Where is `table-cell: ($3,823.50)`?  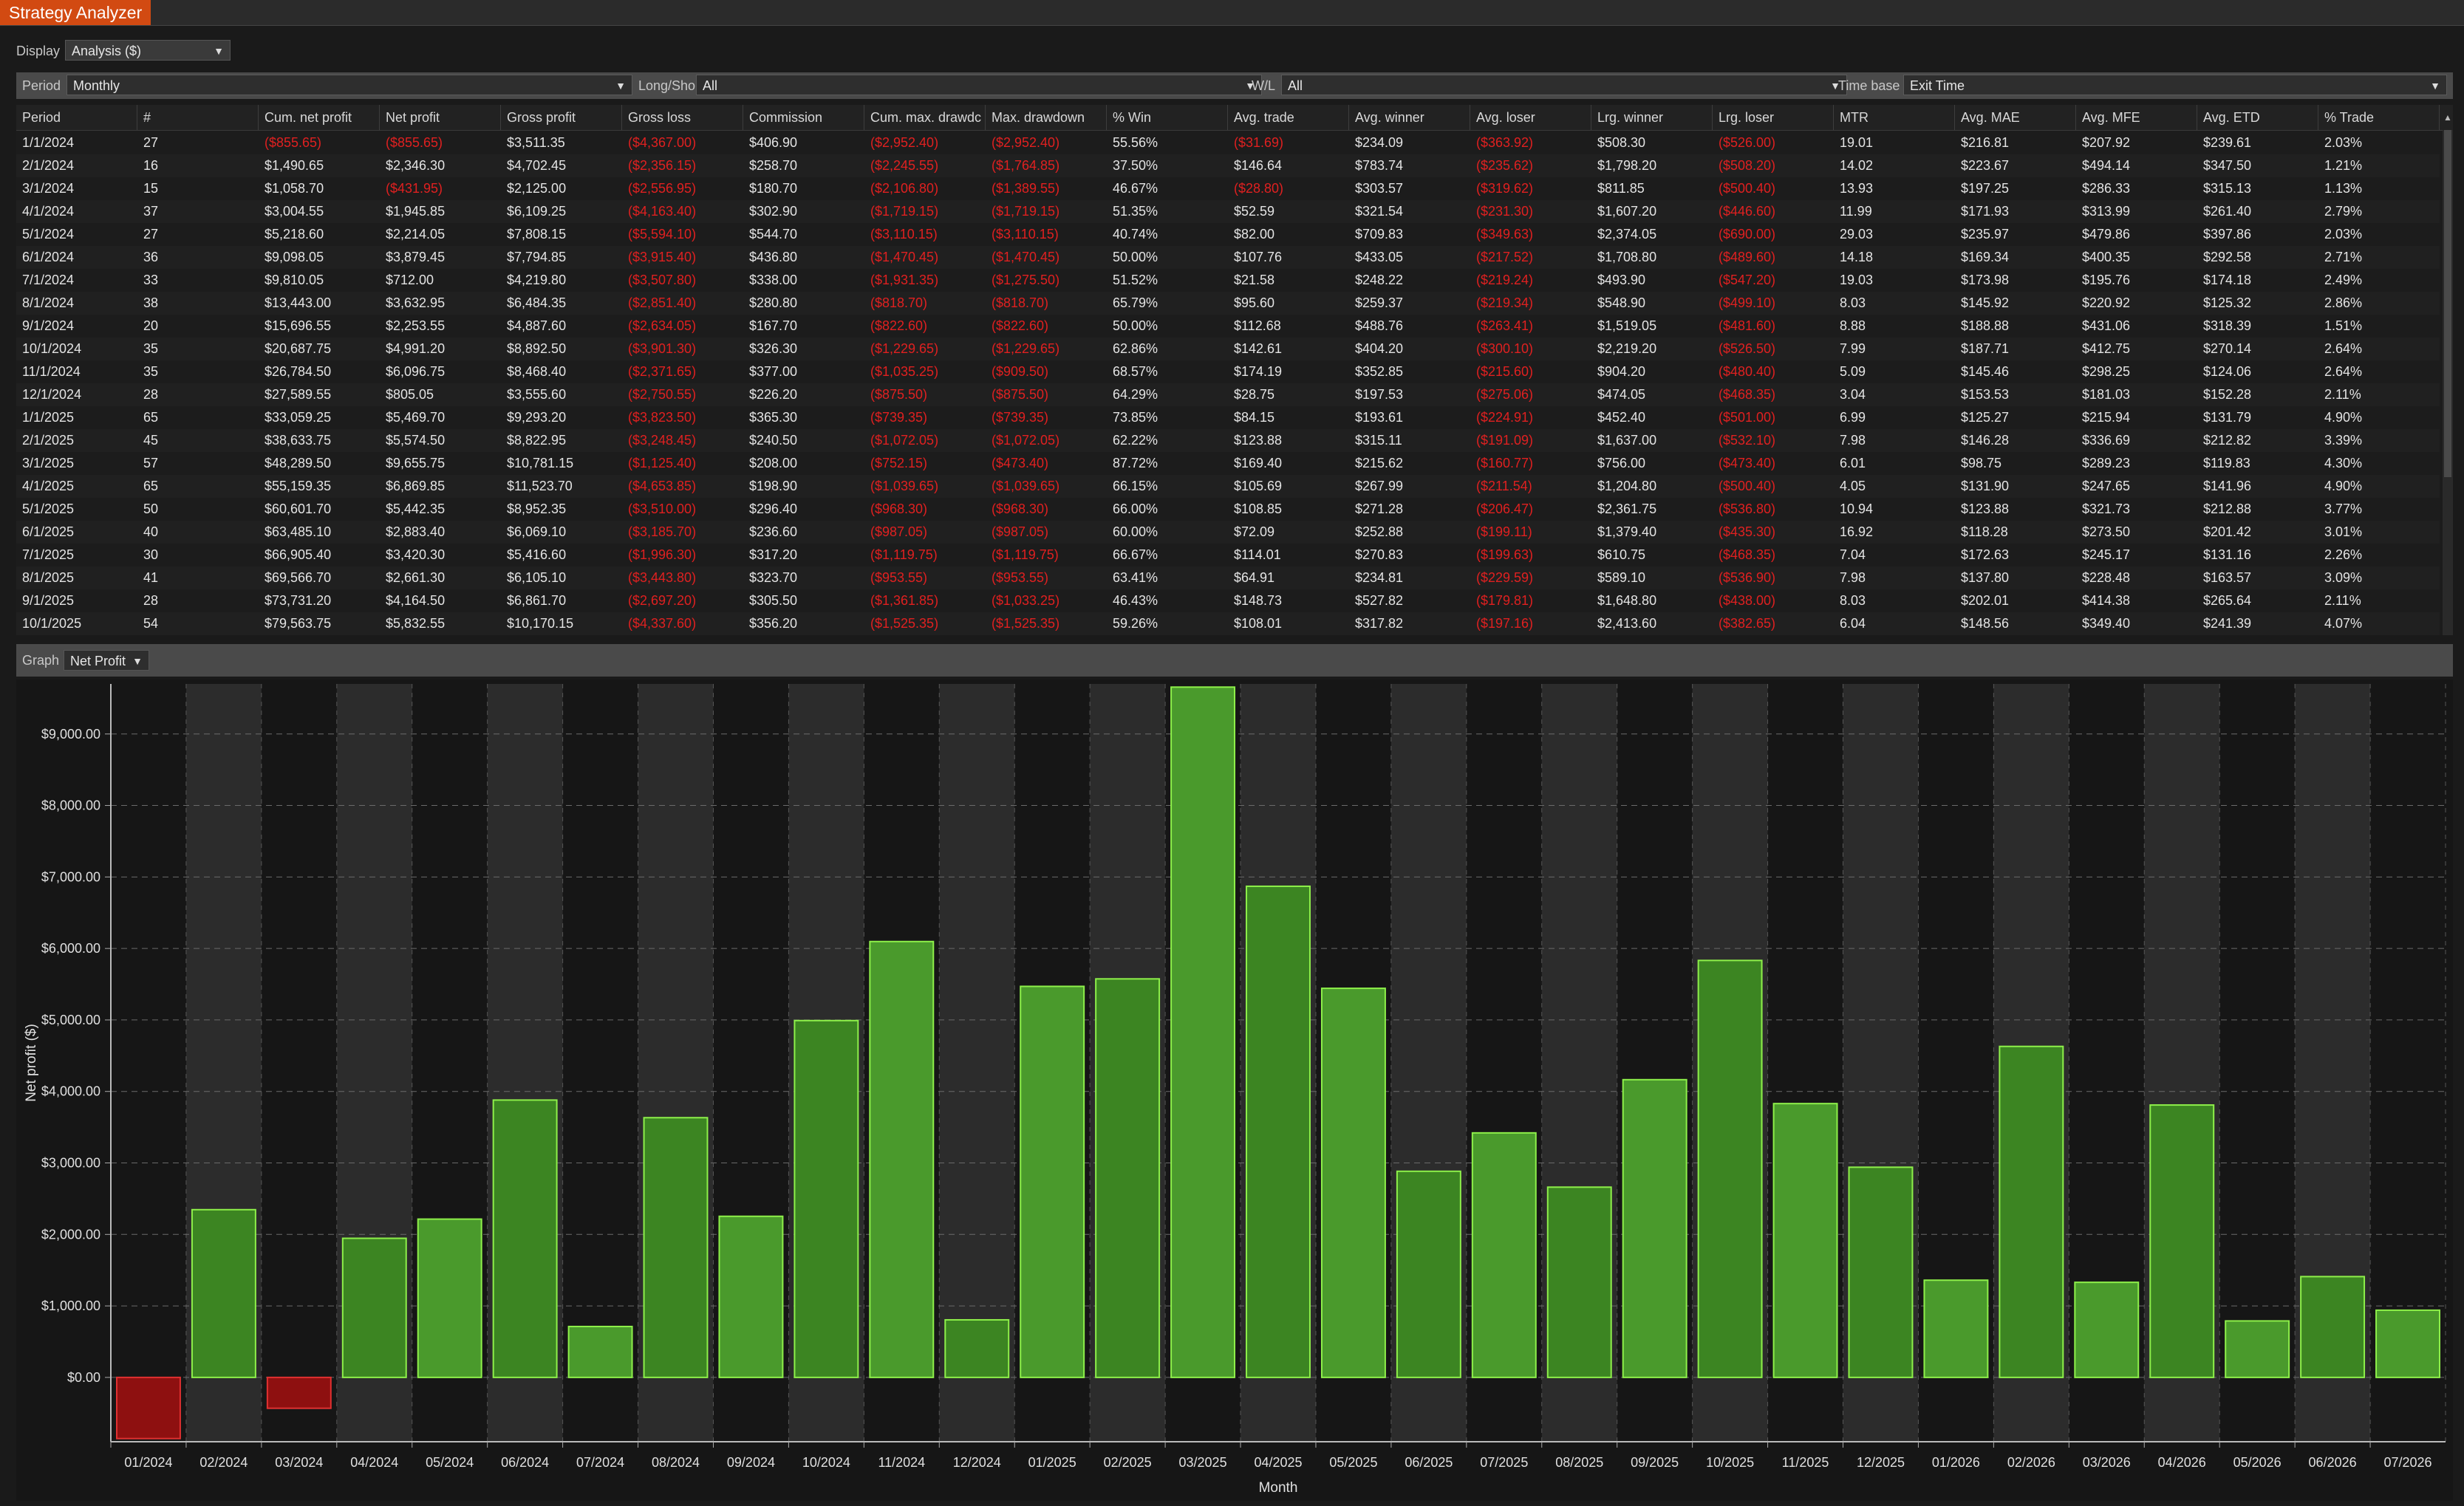 table-cell: ($3,823.50) is located at coordinates (662, 417).